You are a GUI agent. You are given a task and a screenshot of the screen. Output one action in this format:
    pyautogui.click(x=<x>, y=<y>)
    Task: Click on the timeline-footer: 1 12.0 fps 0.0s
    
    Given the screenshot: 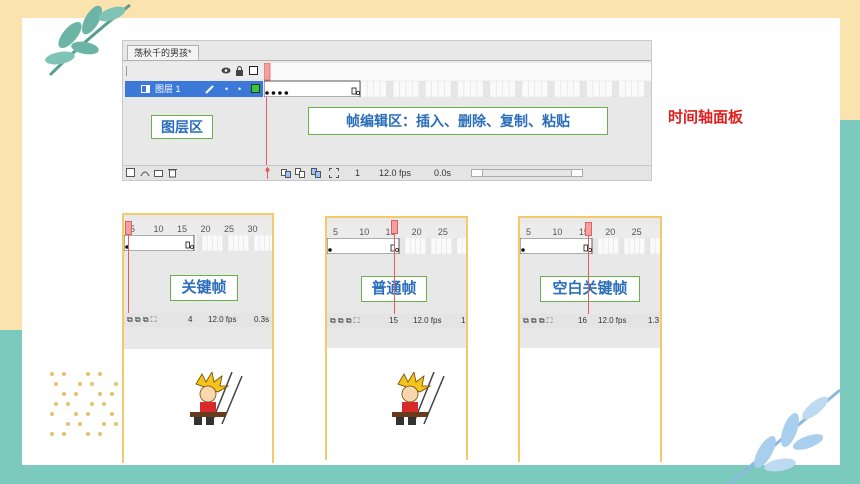 What is the action you would take?
    pyautogui.click(x=387, y=172)
    